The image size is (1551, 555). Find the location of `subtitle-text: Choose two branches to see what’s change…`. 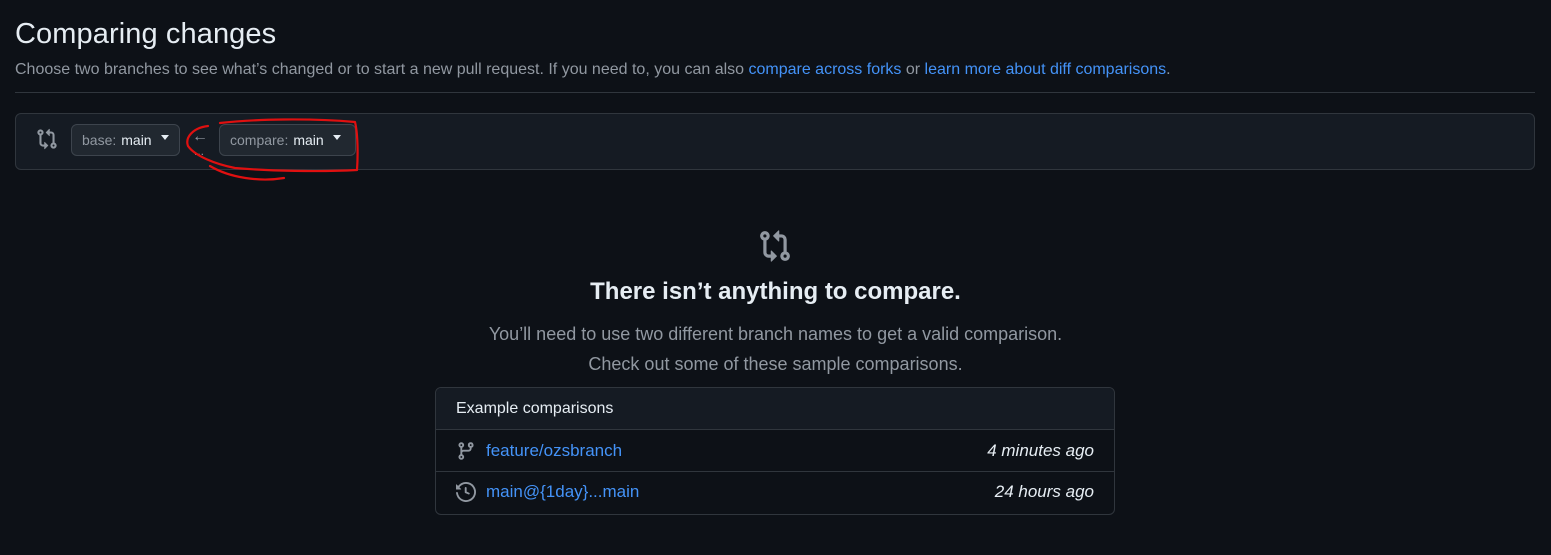

subtitle-text: Choose two branches to see what’s change… is located at coordinates (382, 69).